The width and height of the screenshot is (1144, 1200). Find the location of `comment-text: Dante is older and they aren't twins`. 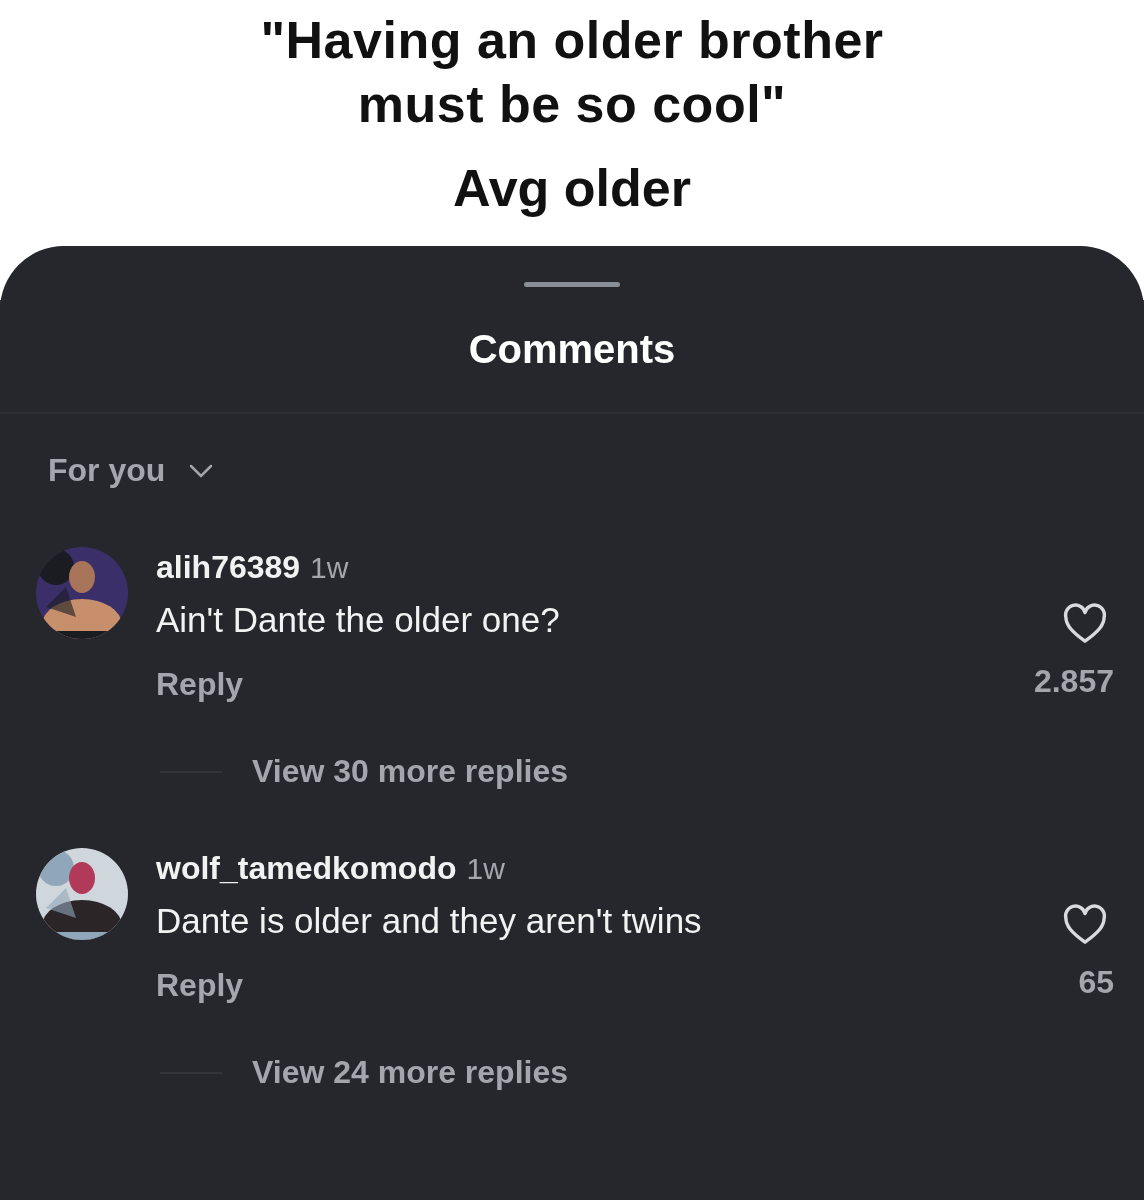

comment-text: Dante is older and they aren't twins is located at coordinates (429, 921).